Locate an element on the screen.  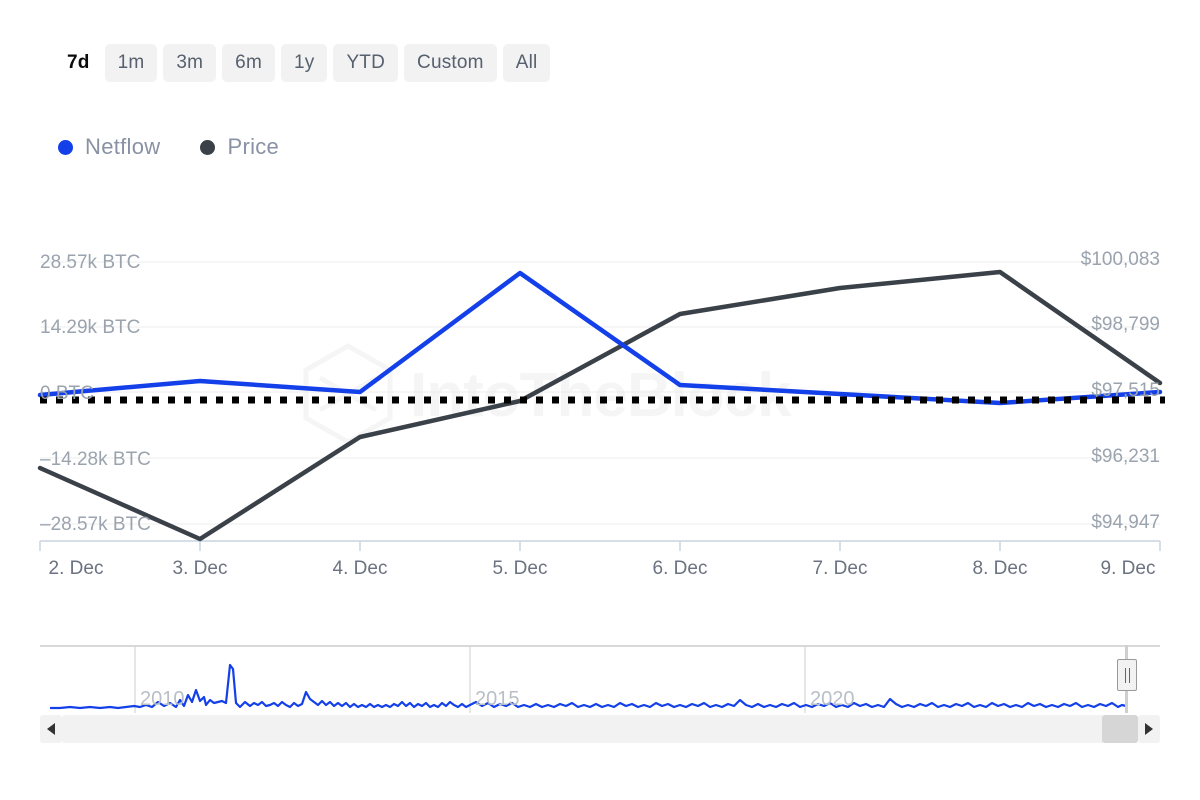
scrollbar-track is located at coordinates (600, 729).